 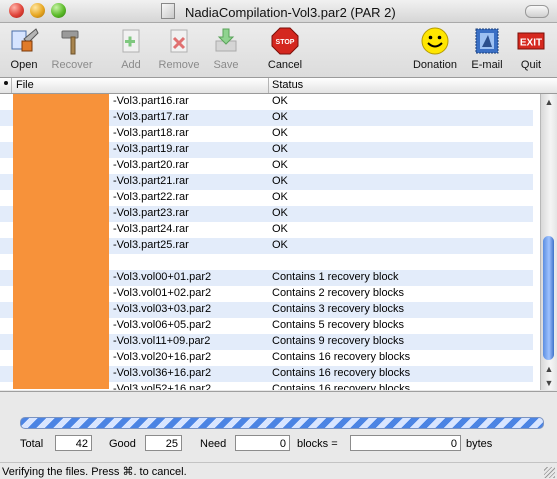 I want to click on file-name-cell: -Vol3.part24.rar, so click(x=151, y=229).